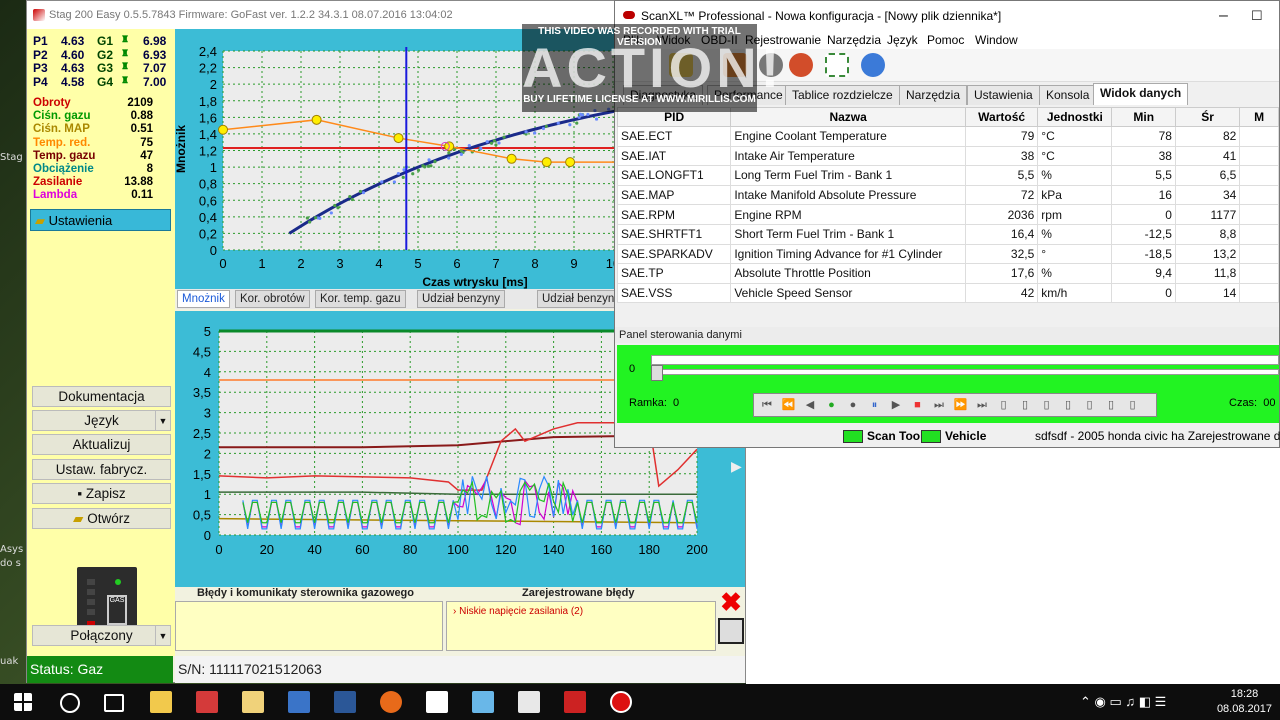  Describe the element at coordinates (982, 405) in the screenshot. I see `last-icon: ⏭` at that location.